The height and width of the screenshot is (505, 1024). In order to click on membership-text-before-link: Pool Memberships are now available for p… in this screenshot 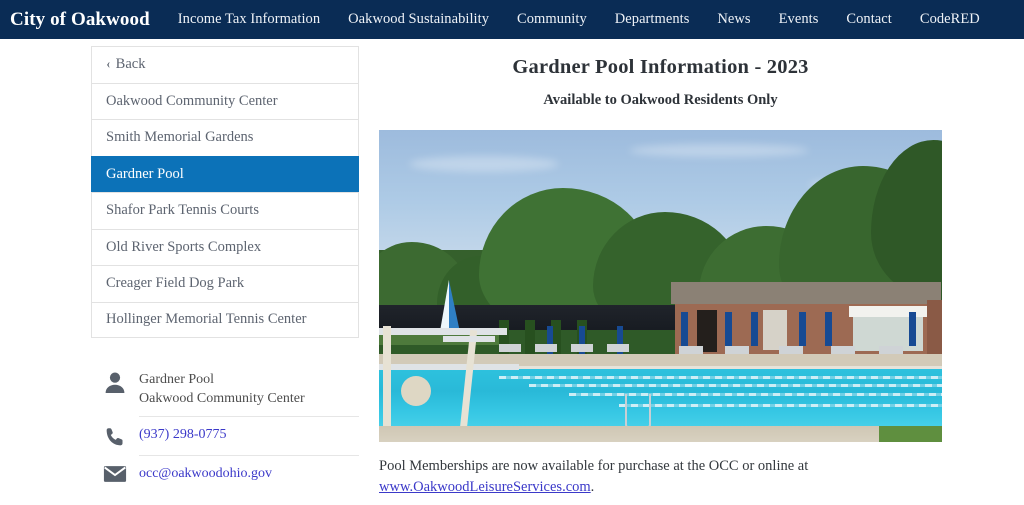, I will do `click(594, 466)`.